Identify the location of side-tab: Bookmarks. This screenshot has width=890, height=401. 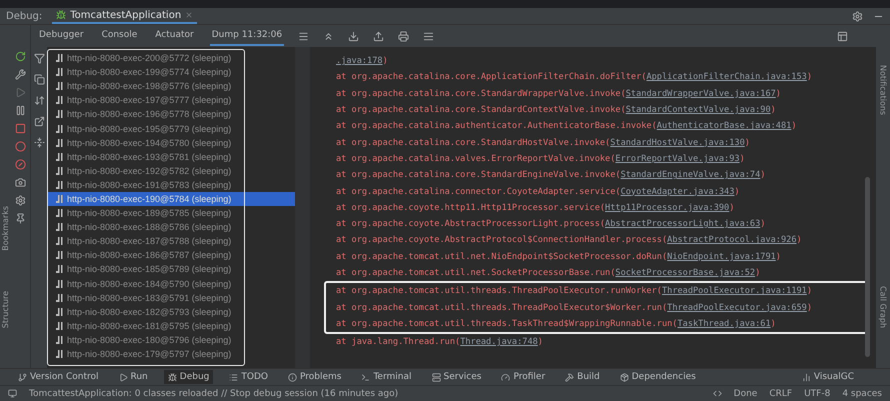
(5, 228).